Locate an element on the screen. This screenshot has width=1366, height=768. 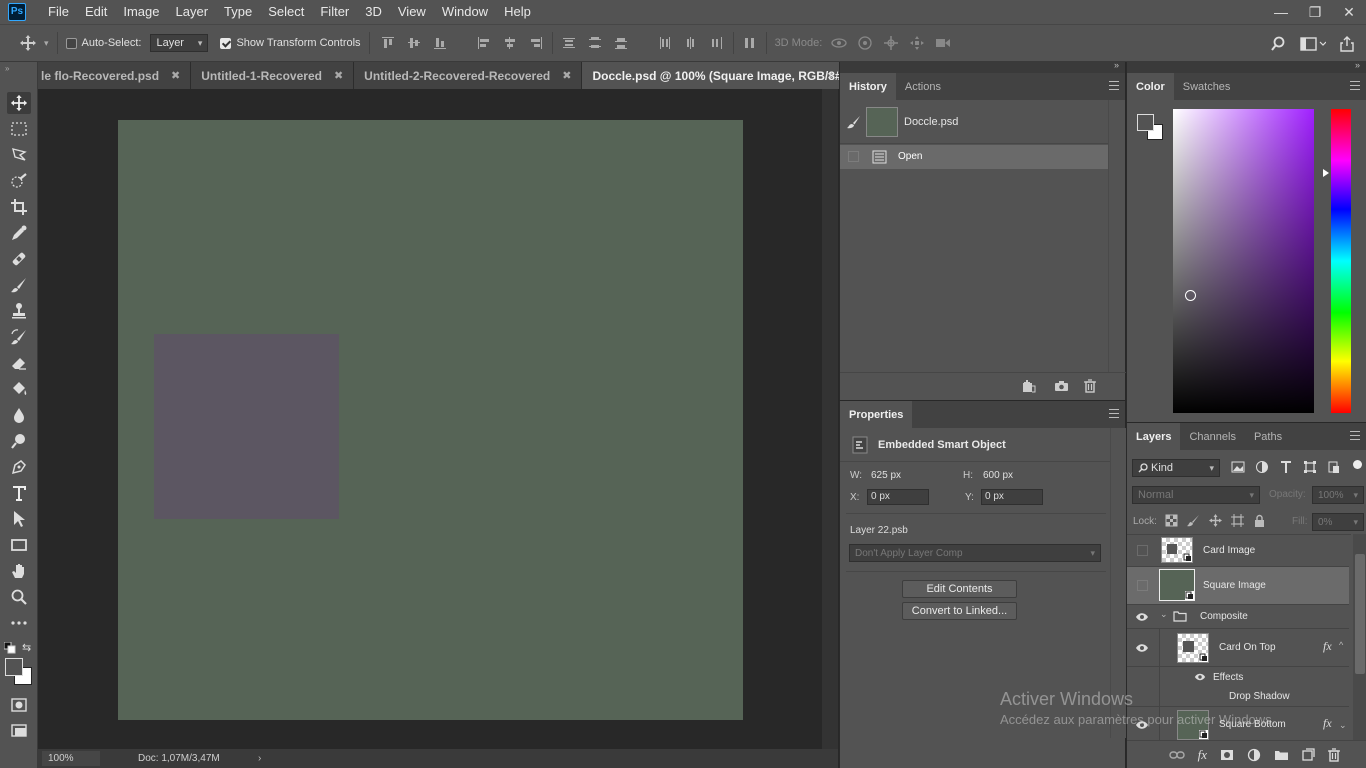
quick-mask-icon is located at coordinates (19, 705).